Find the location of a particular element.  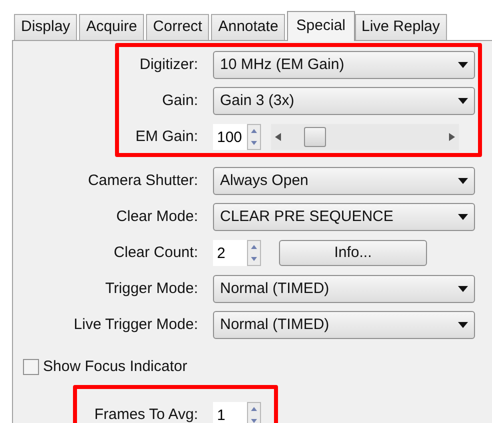

tab: Special is located at coordinates (320, 26).